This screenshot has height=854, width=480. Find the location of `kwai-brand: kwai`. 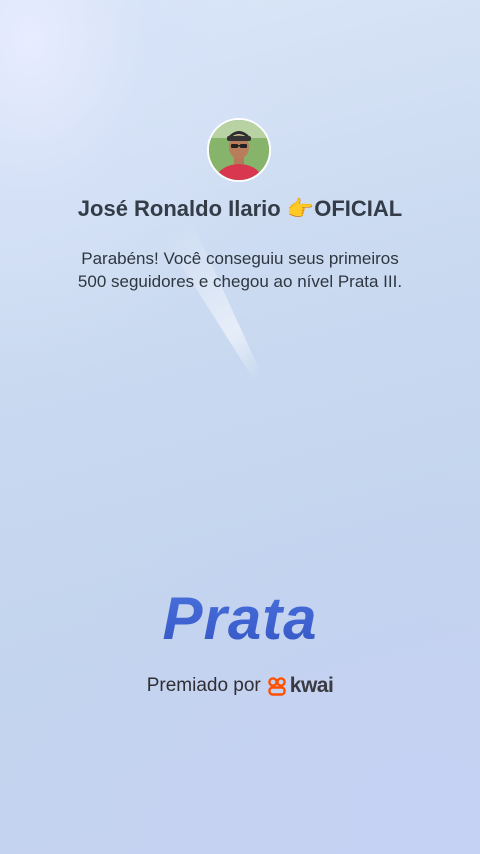

kwai-brand: kwai is located at coordinates (300, 686).